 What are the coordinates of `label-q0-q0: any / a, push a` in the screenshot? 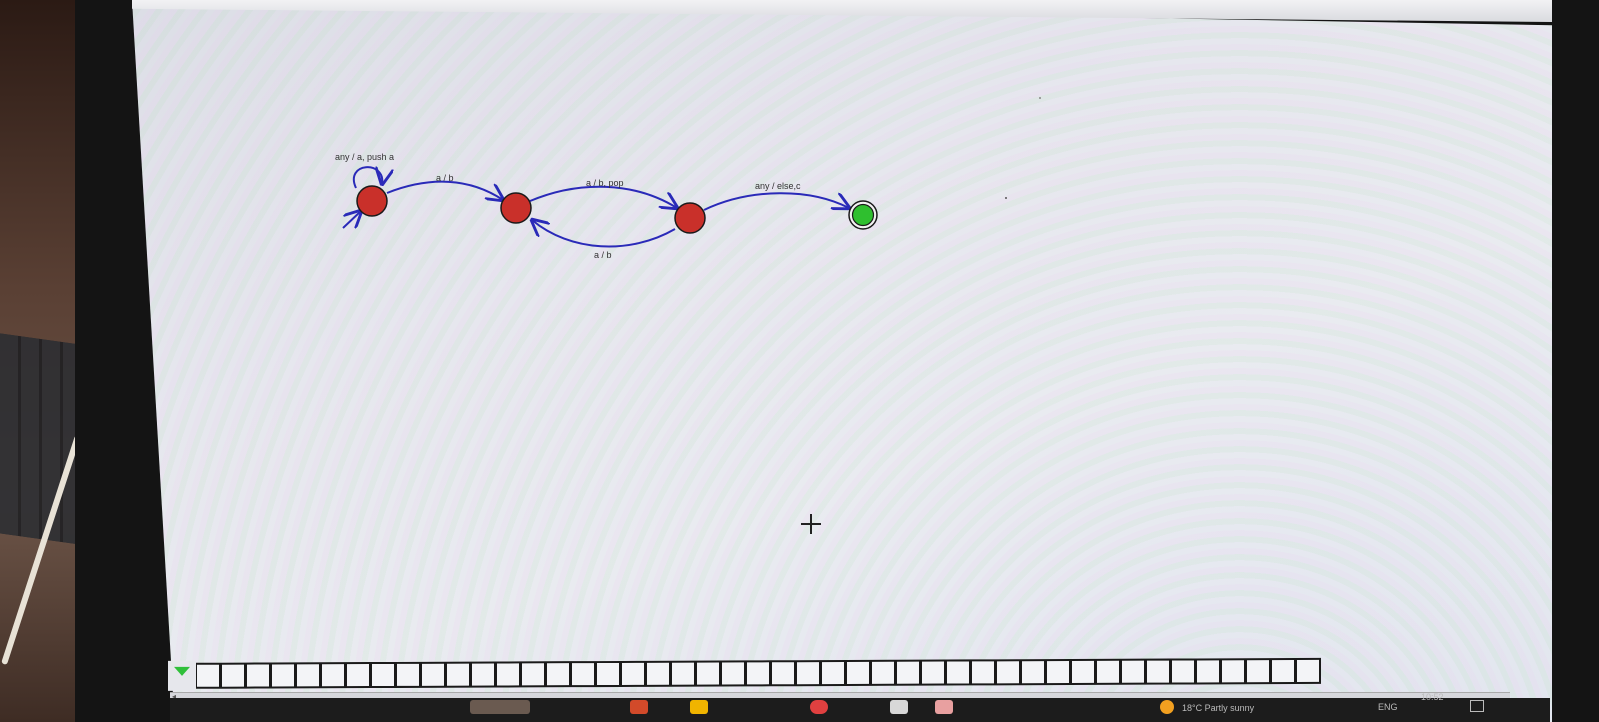 It's located at (364, 157).